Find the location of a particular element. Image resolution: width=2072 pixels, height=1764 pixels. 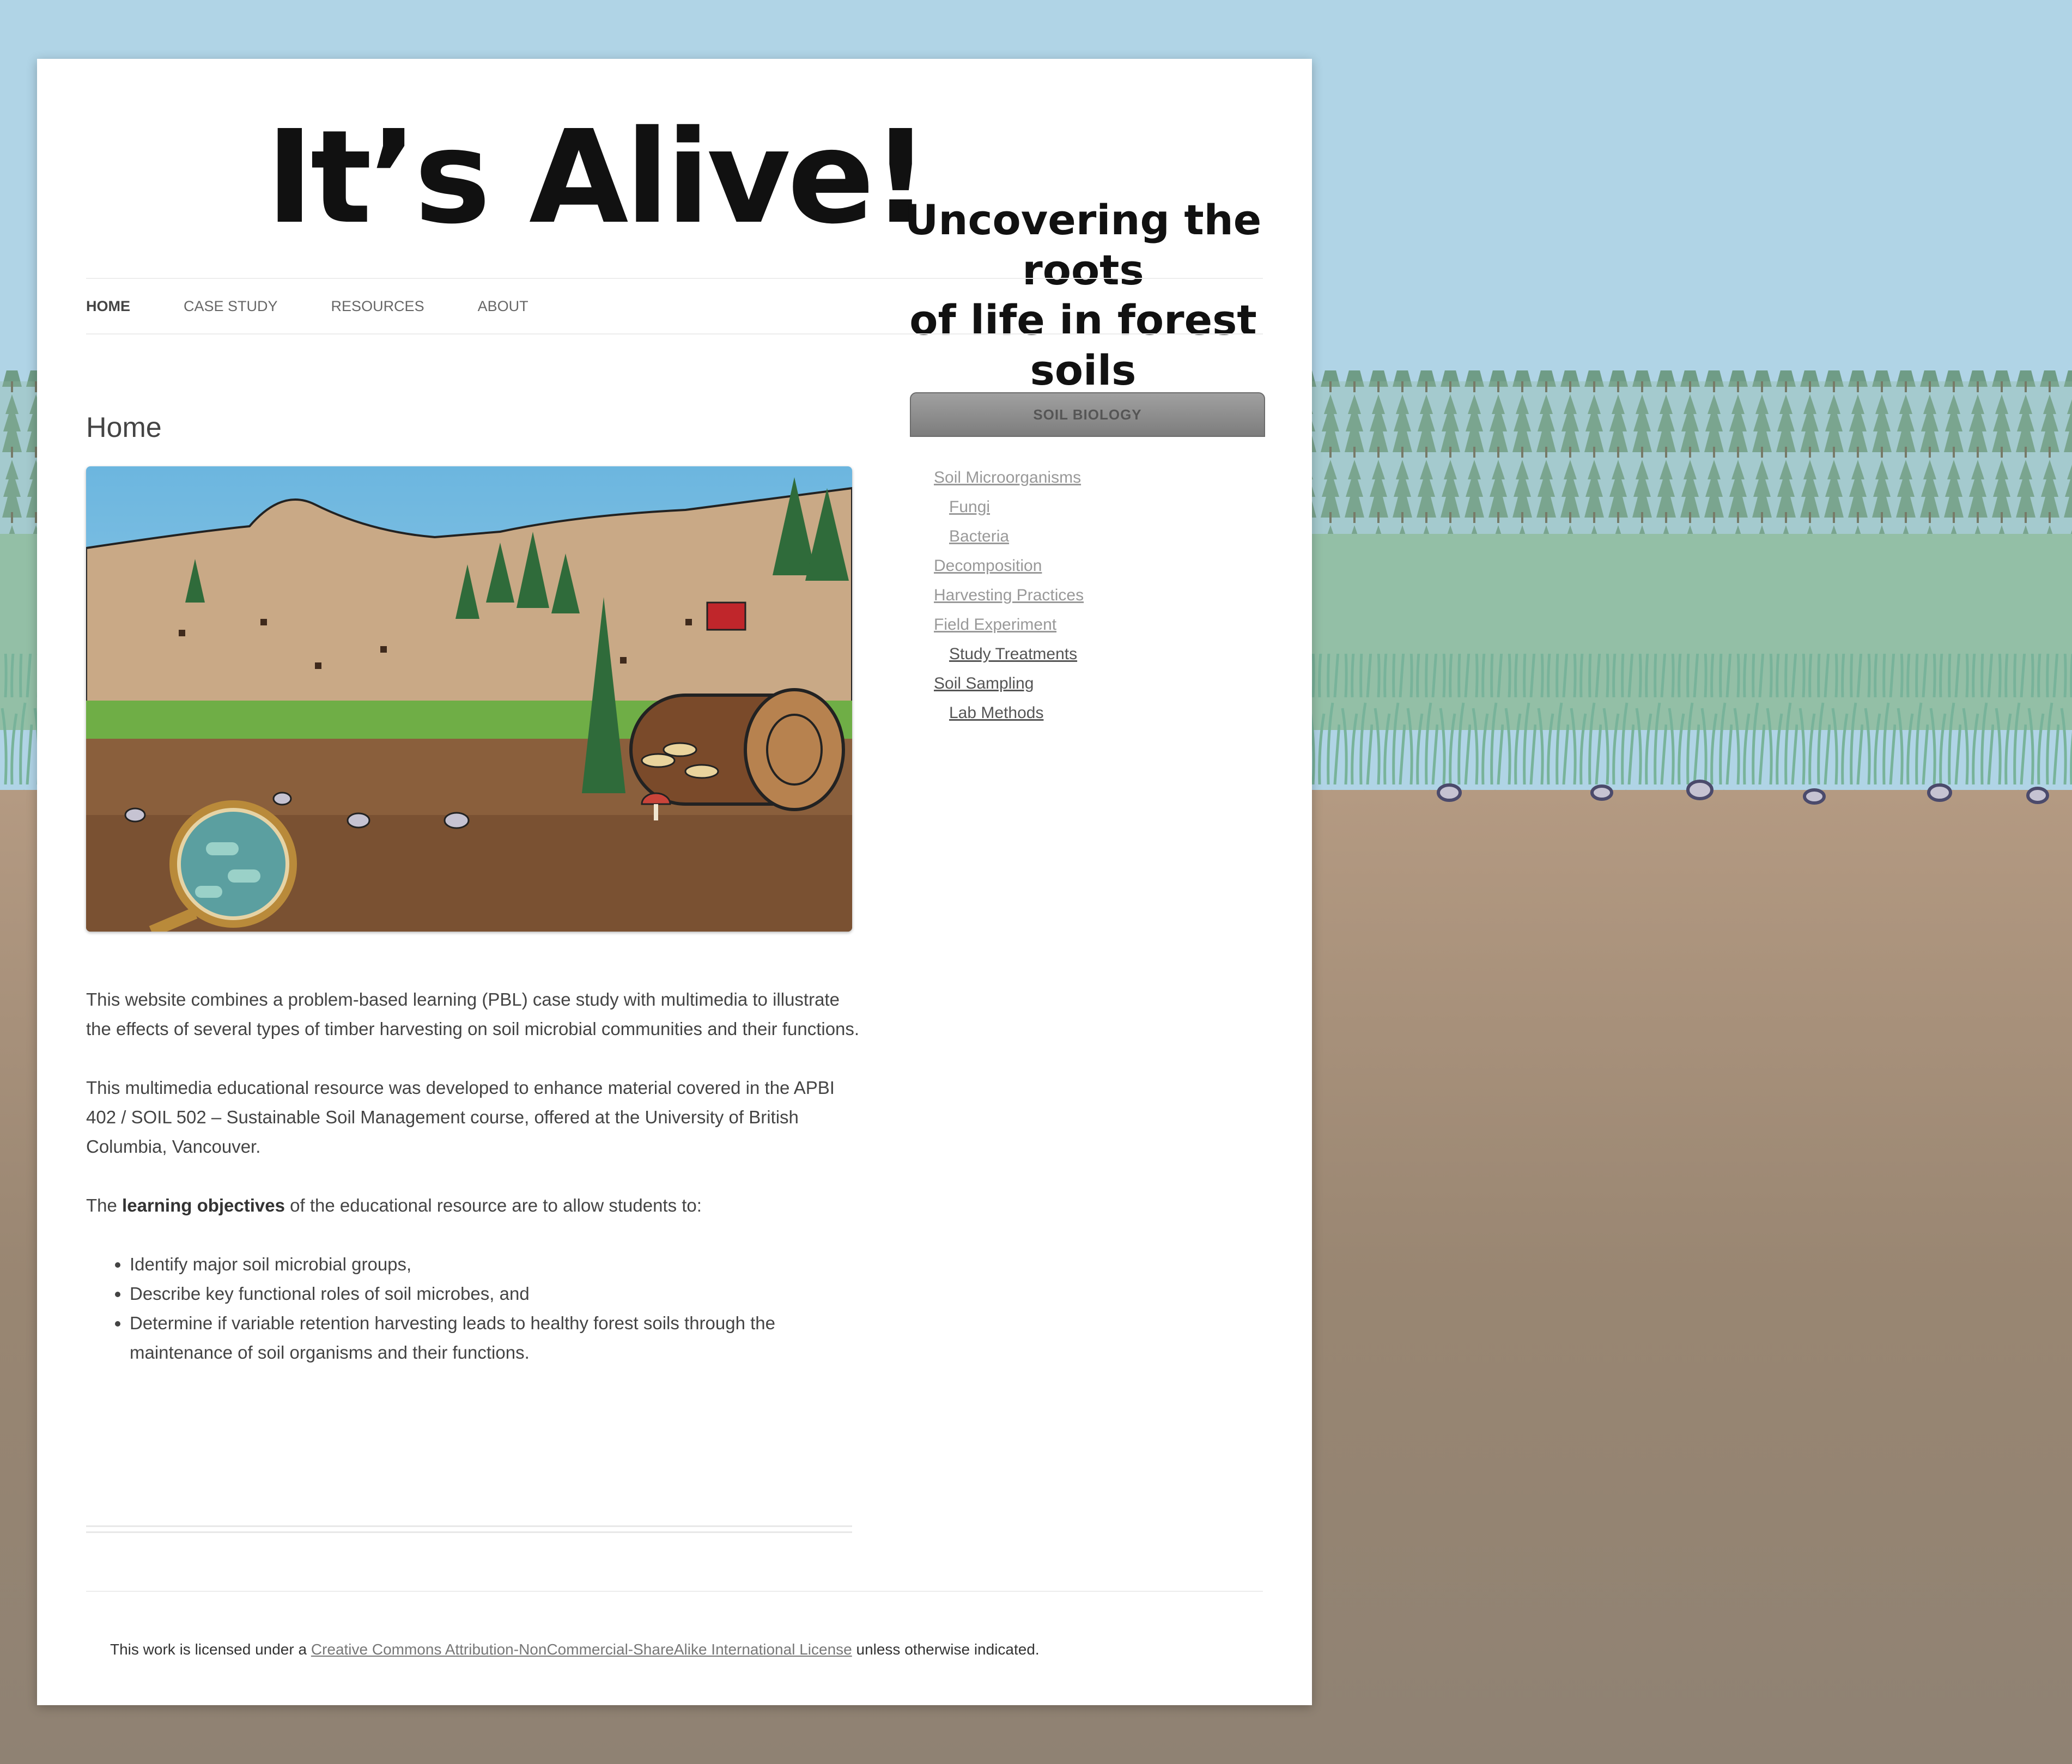

objectives-intro-prefix: The is located at coordinates (104, 1205).